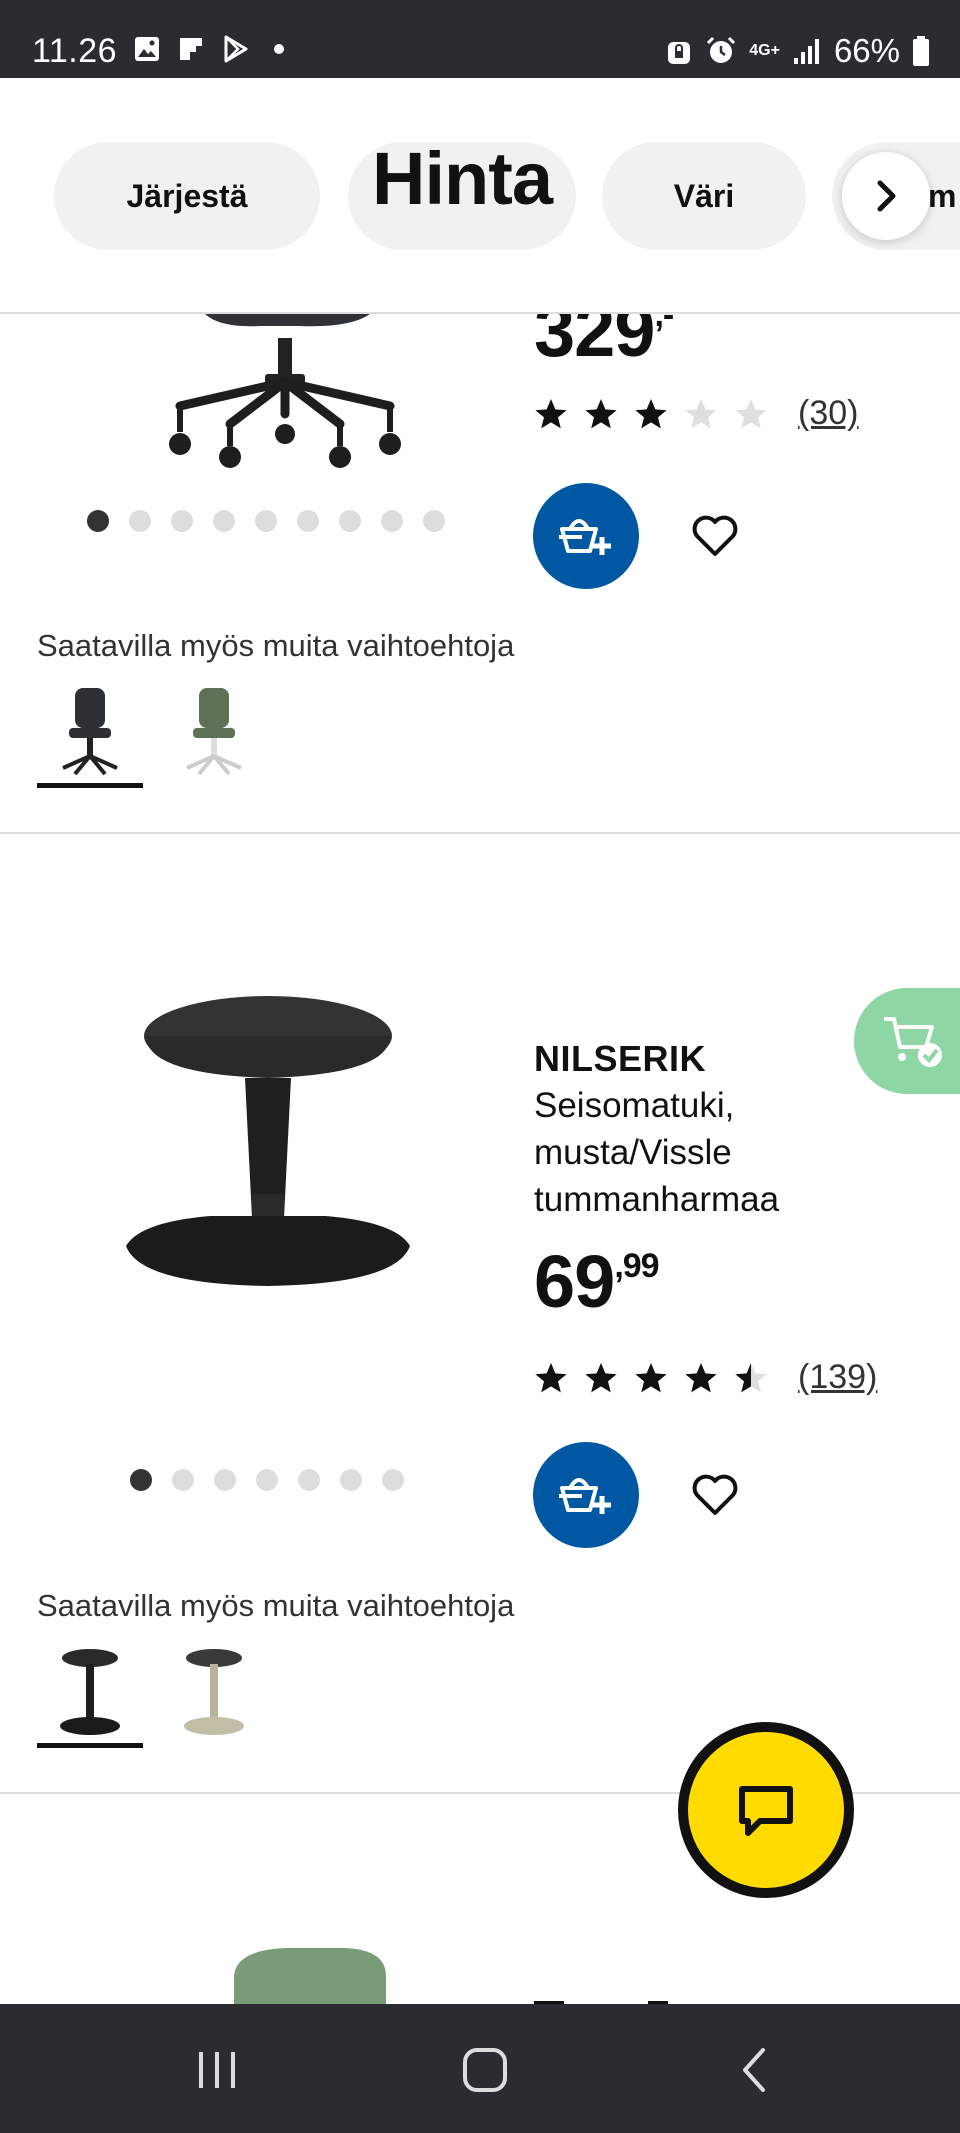 The height and width of the screenshot is (2133, 960). What do you see at coordinates (191, 49) in the screenshot?
I see `flipboard-icon` at bounding box center [191, 49].